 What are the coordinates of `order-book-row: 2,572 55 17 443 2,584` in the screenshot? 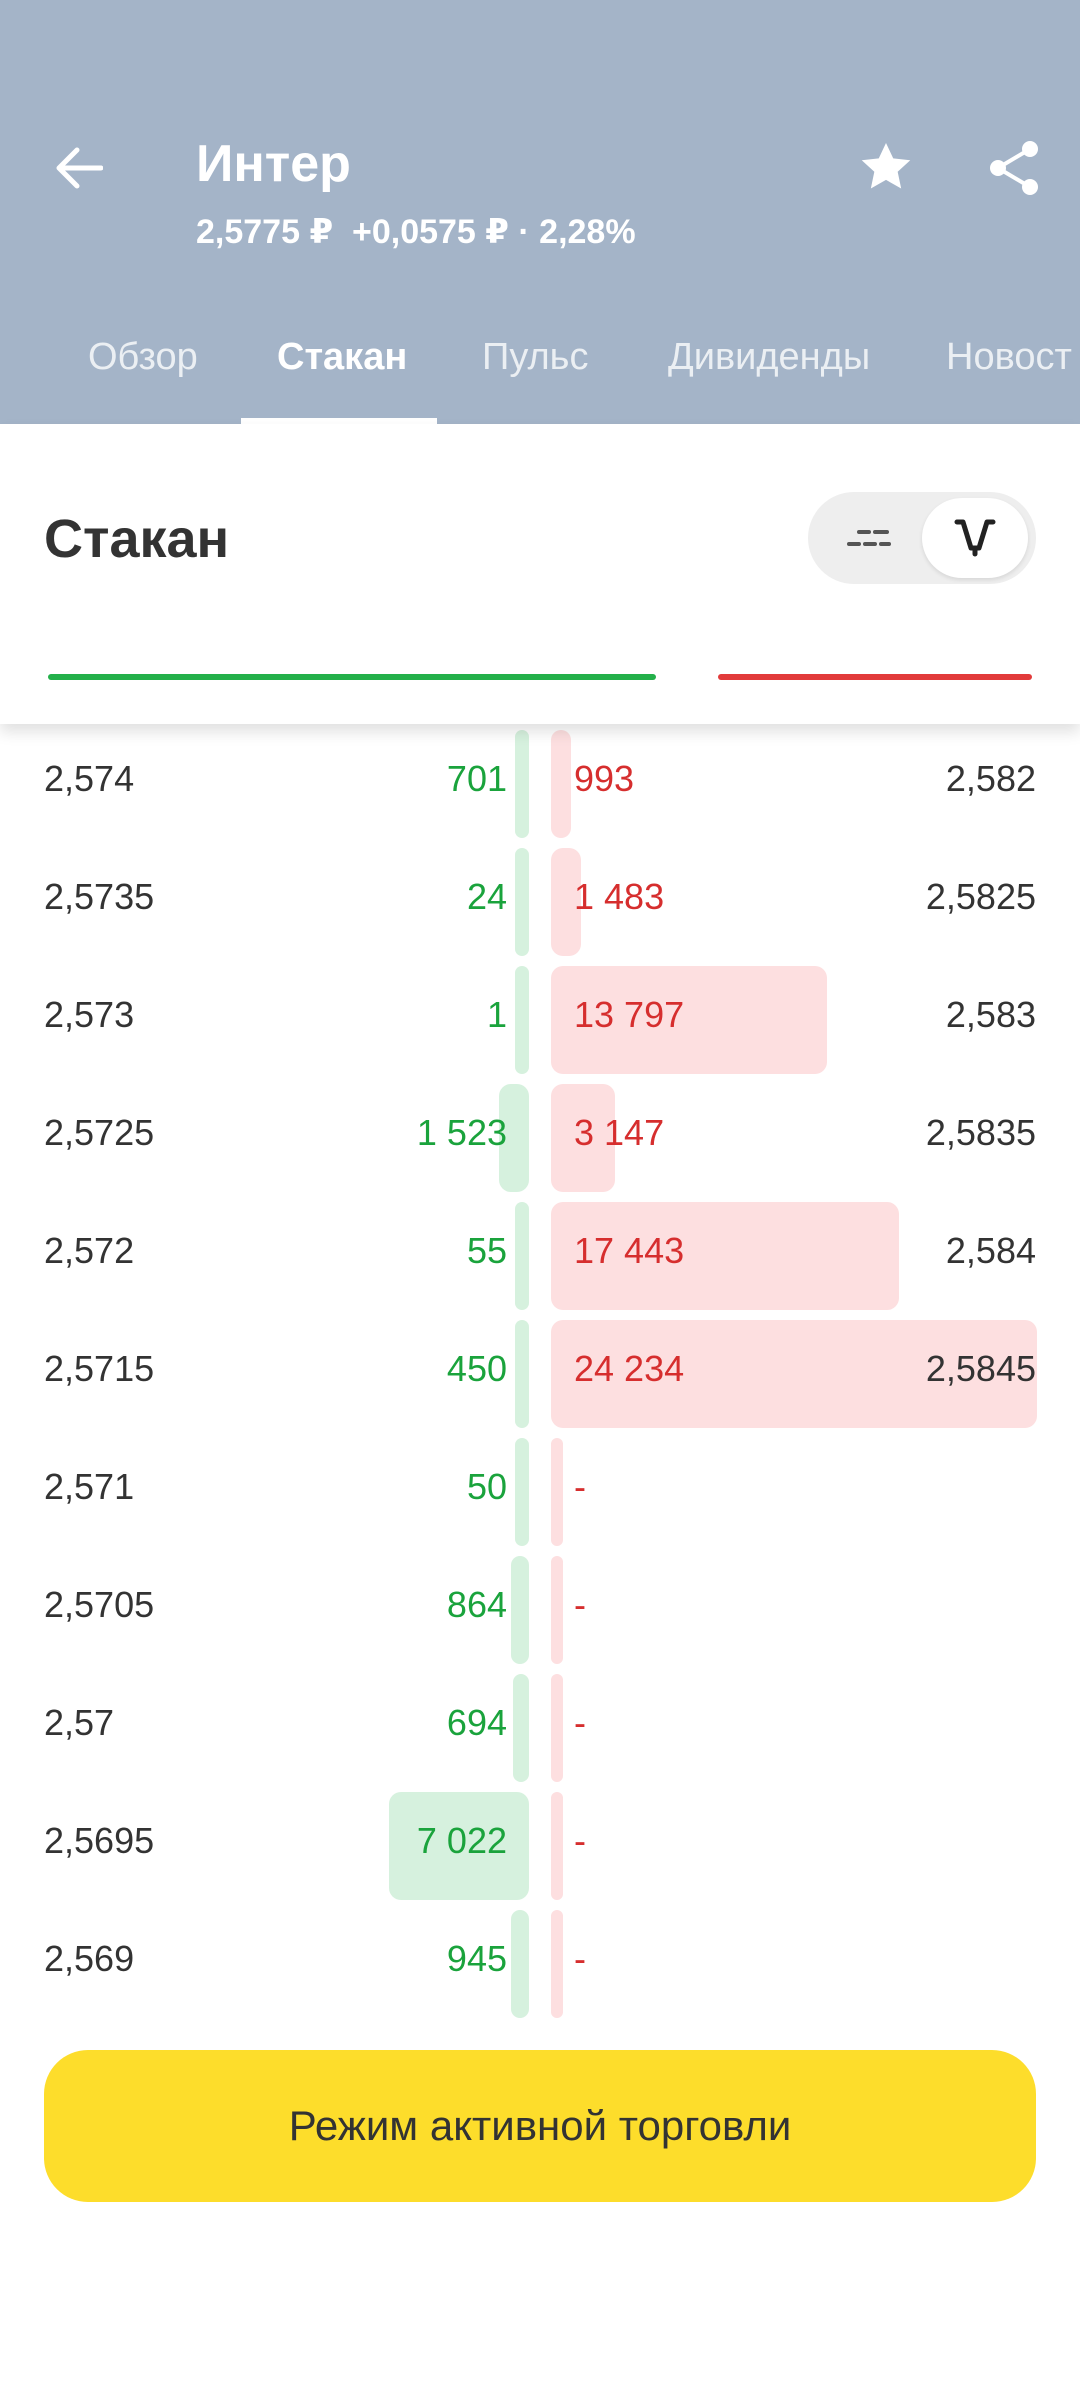 It's located at (540, 1251).